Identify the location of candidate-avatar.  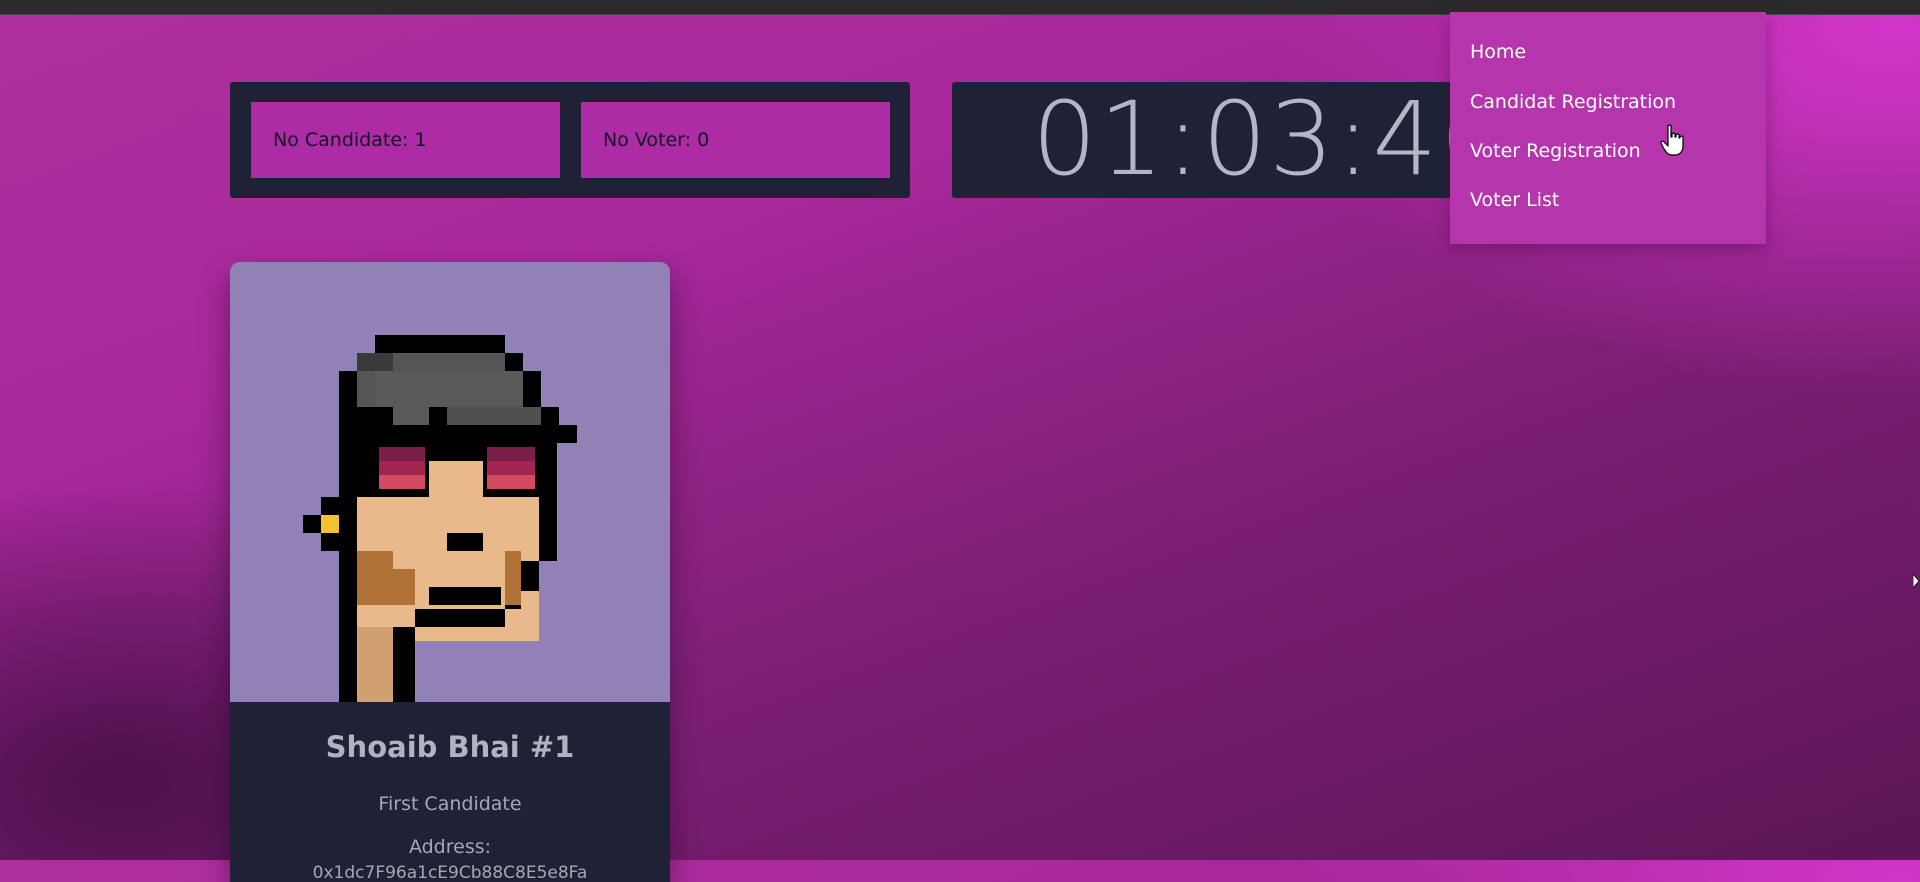
(450, 482).